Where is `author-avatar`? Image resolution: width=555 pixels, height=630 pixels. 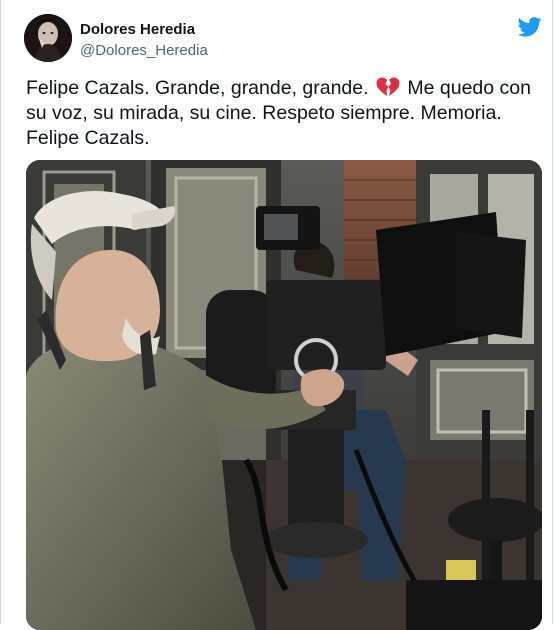 author-avatar is located at coordinates (48, 38).